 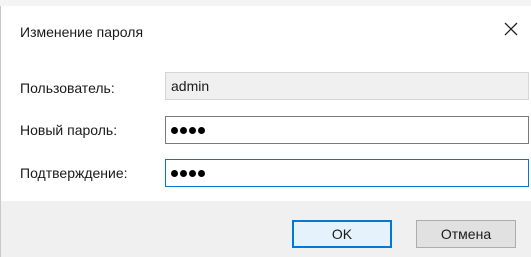 I want to click on close-icon-glyph, so click(x=511, y=29).